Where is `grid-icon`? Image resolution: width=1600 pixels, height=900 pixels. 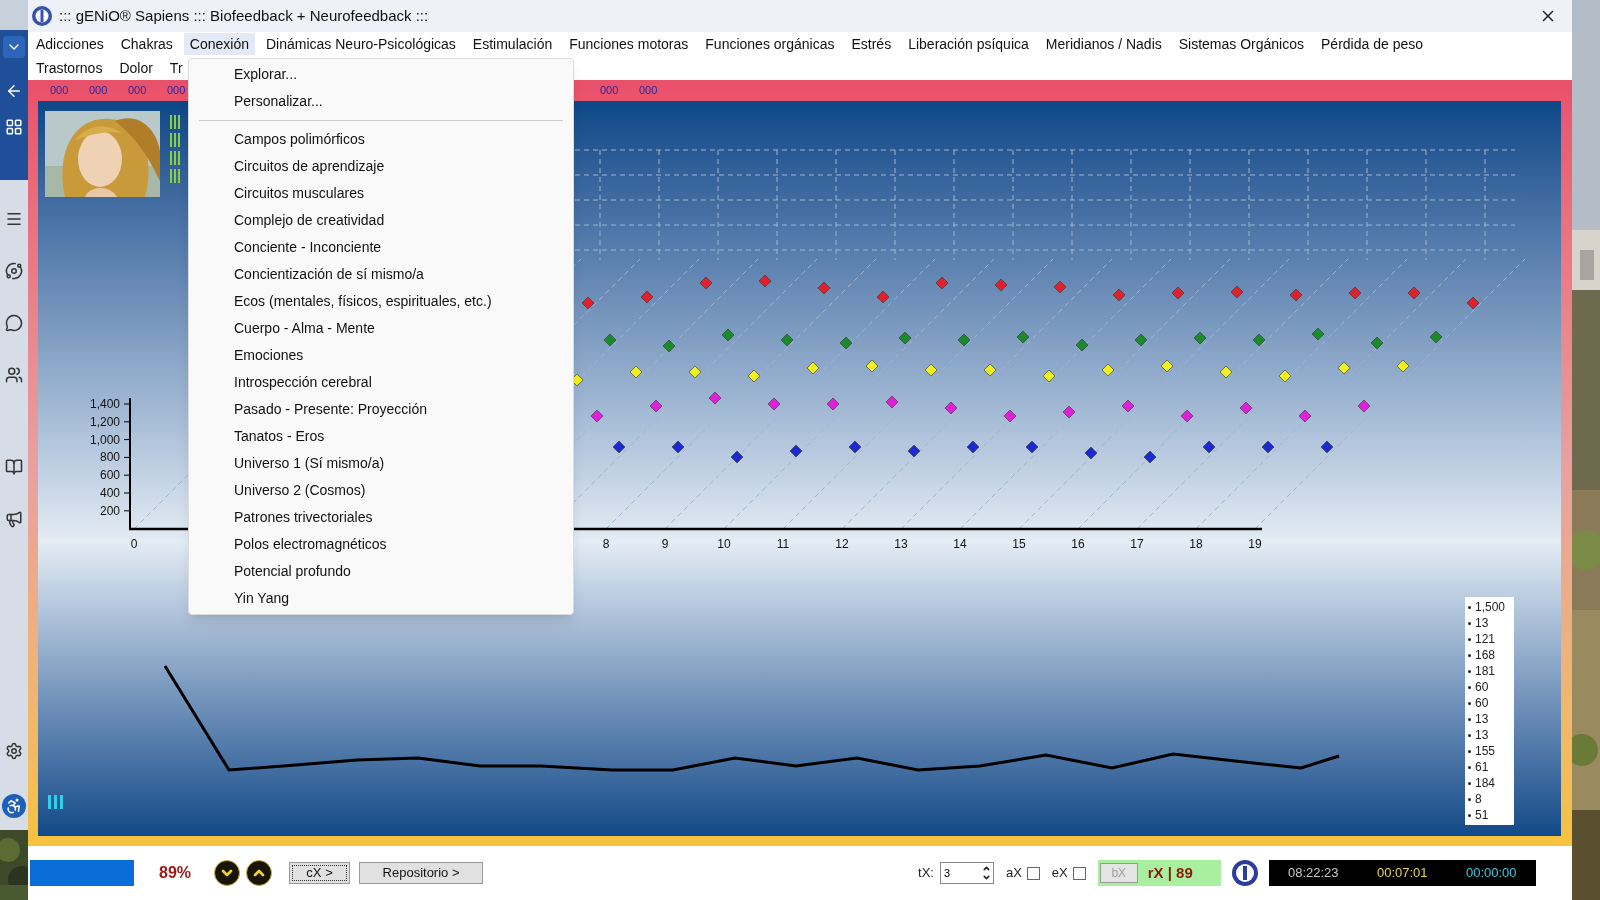
grid-icon is located at coordinates (14, 127).